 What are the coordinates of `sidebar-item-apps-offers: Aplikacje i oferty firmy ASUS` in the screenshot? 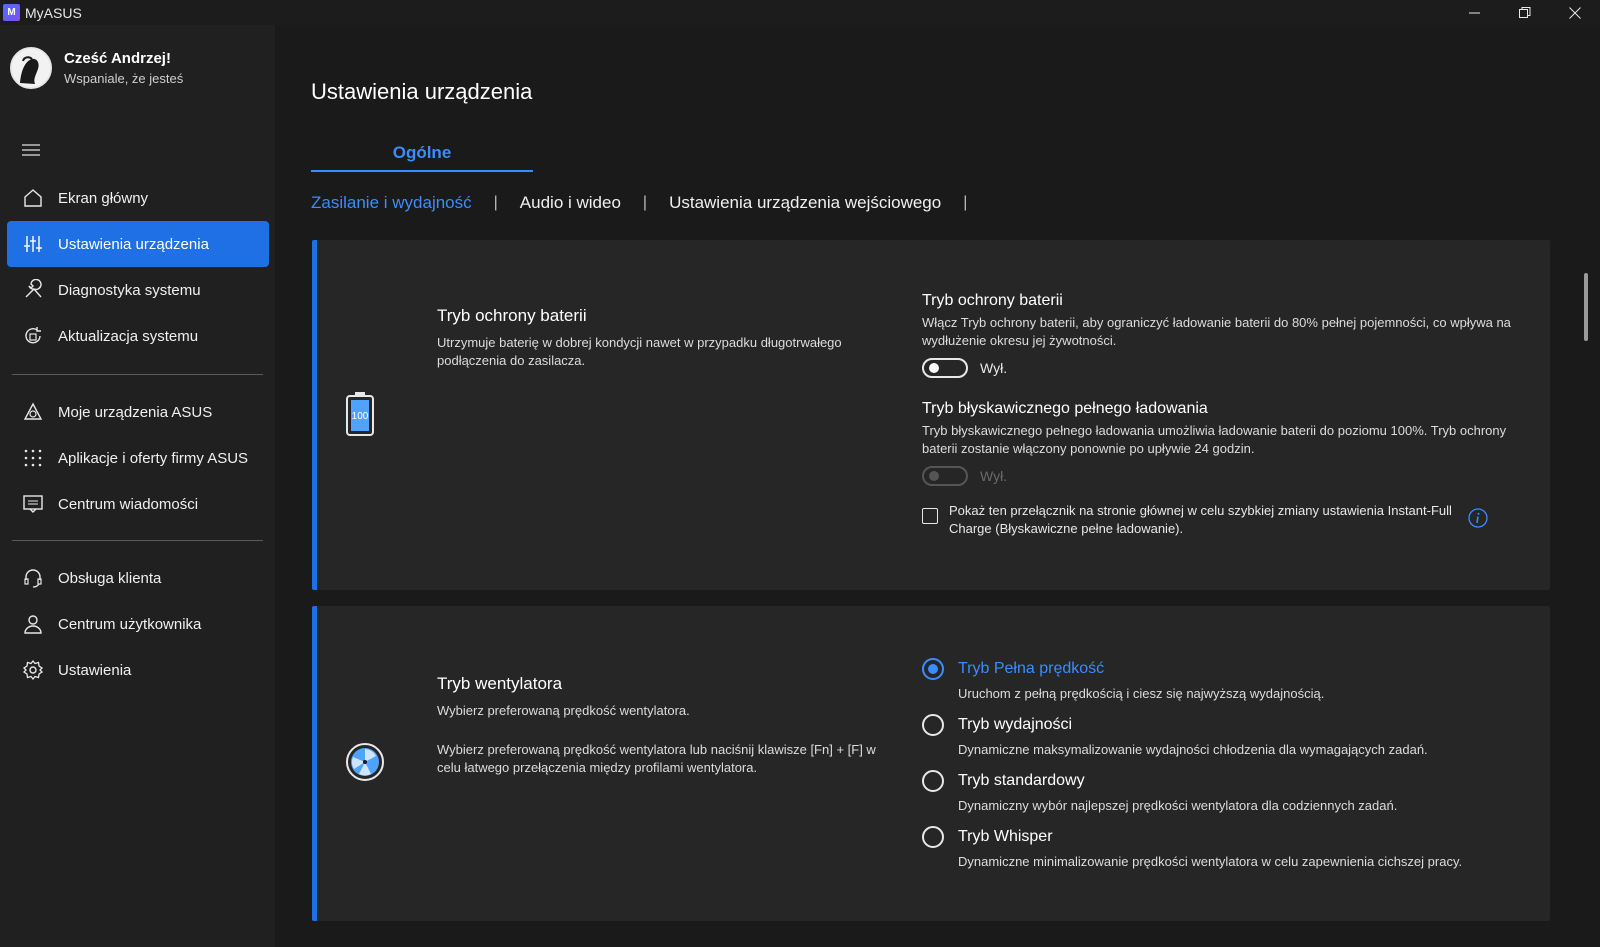 It's located at (138, 458).